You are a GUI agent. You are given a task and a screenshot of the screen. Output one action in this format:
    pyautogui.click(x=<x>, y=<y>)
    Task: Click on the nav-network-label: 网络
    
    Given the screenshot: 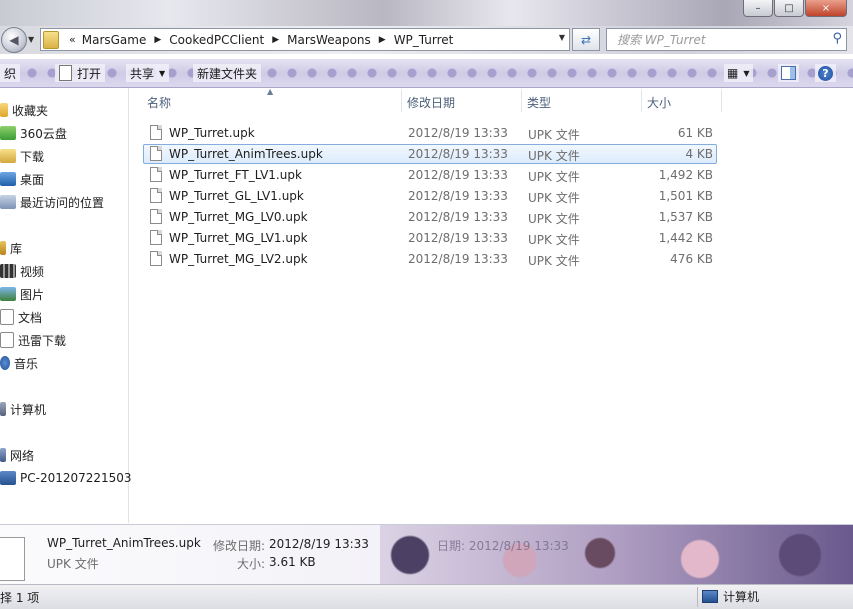 What is the action you would take?
    pyautogui.click(x=22, y=455)
    